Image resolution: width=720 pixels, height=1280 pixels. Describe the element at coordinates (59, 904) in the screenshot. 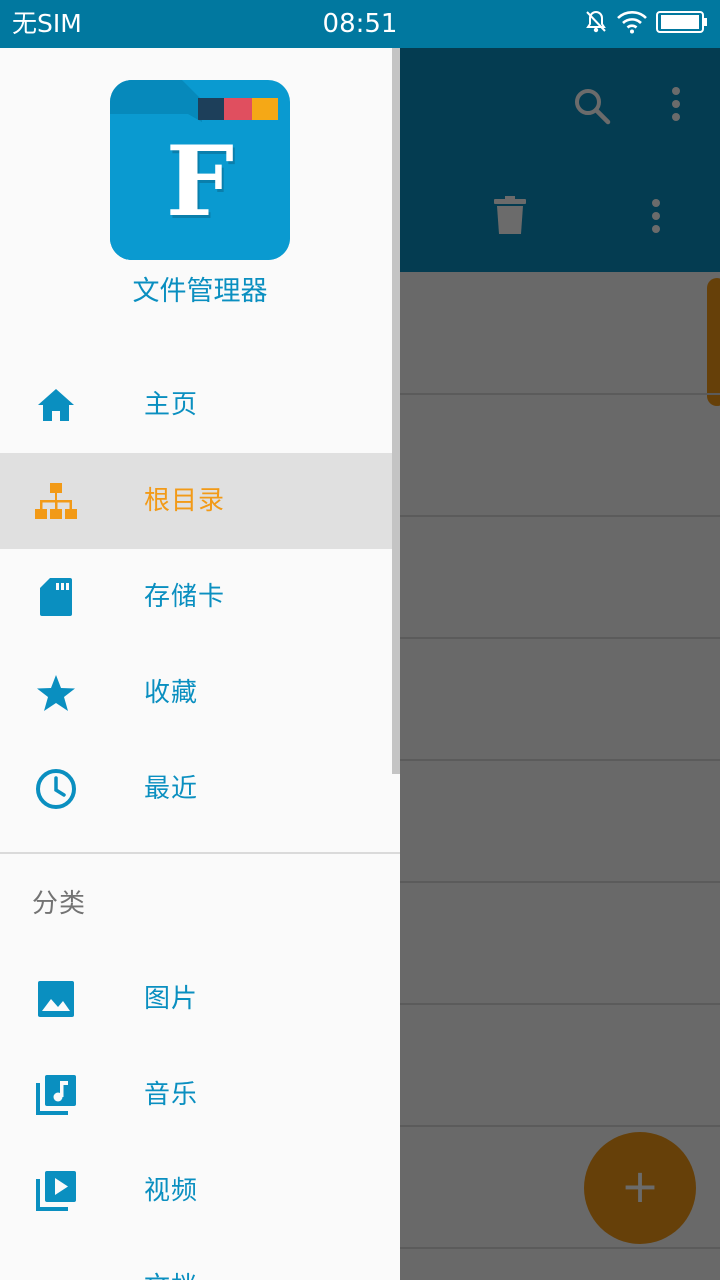

I see `section-title-categories: 分类` at that location.